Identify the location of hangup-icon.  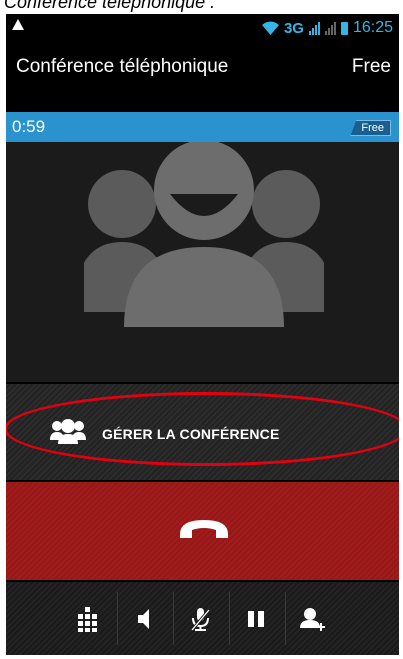
(204, 529).